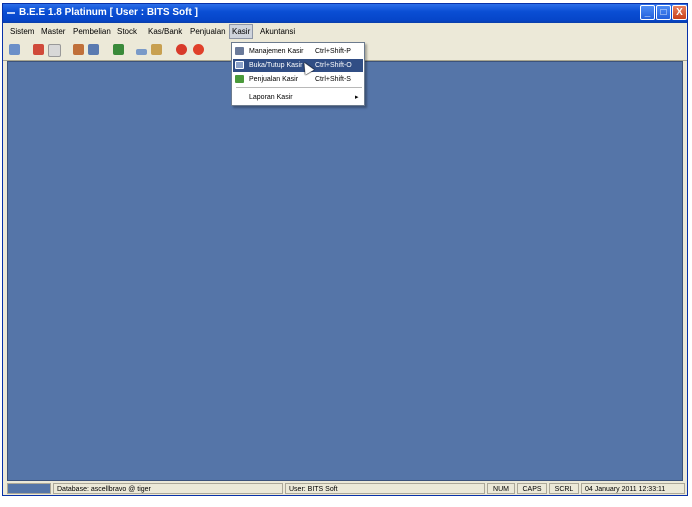 The width and height of the screenshot is (692, 507). I want to click on book-icon, so click(93, 49).